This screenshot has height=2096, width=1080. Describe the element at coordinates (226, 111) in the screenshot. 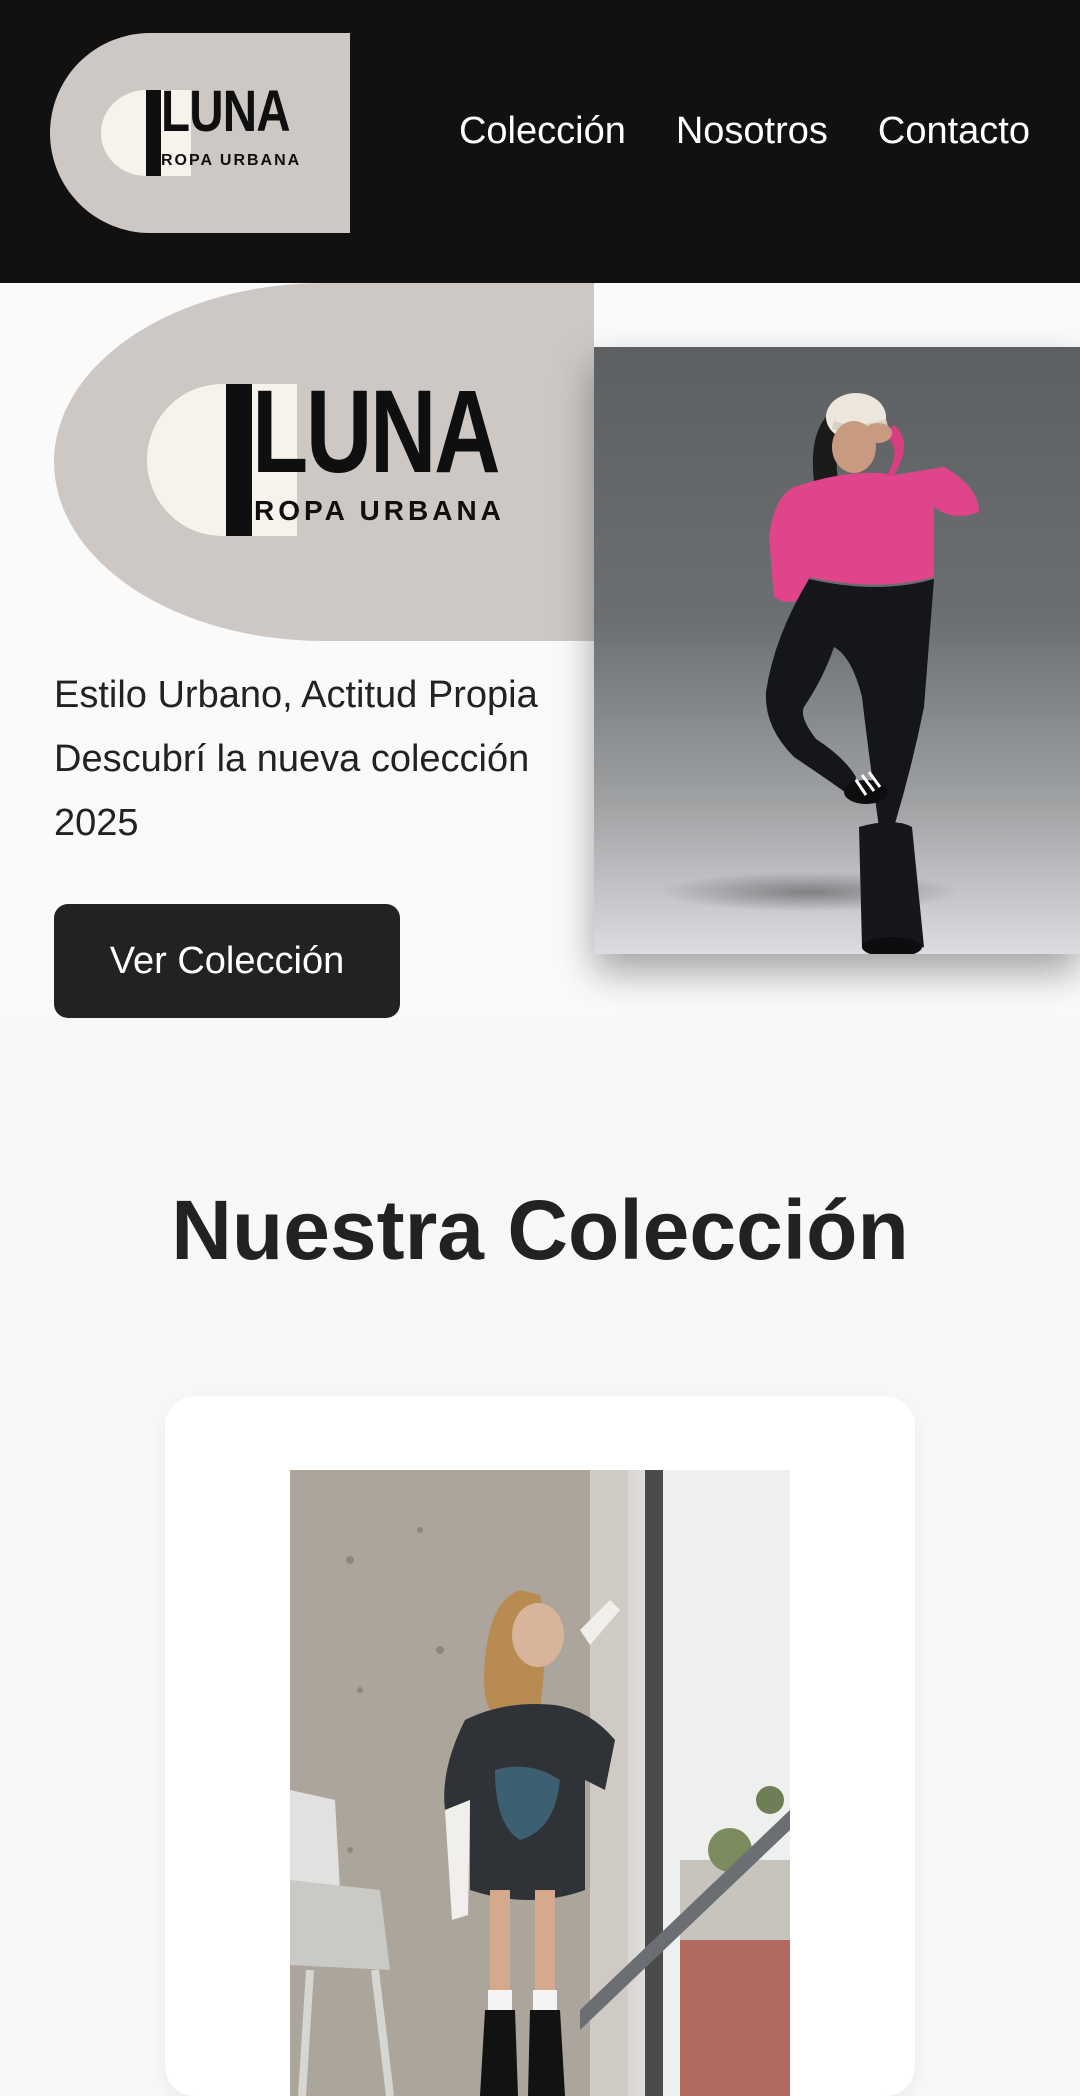

I see `logo-brand: LUNA` at that location.